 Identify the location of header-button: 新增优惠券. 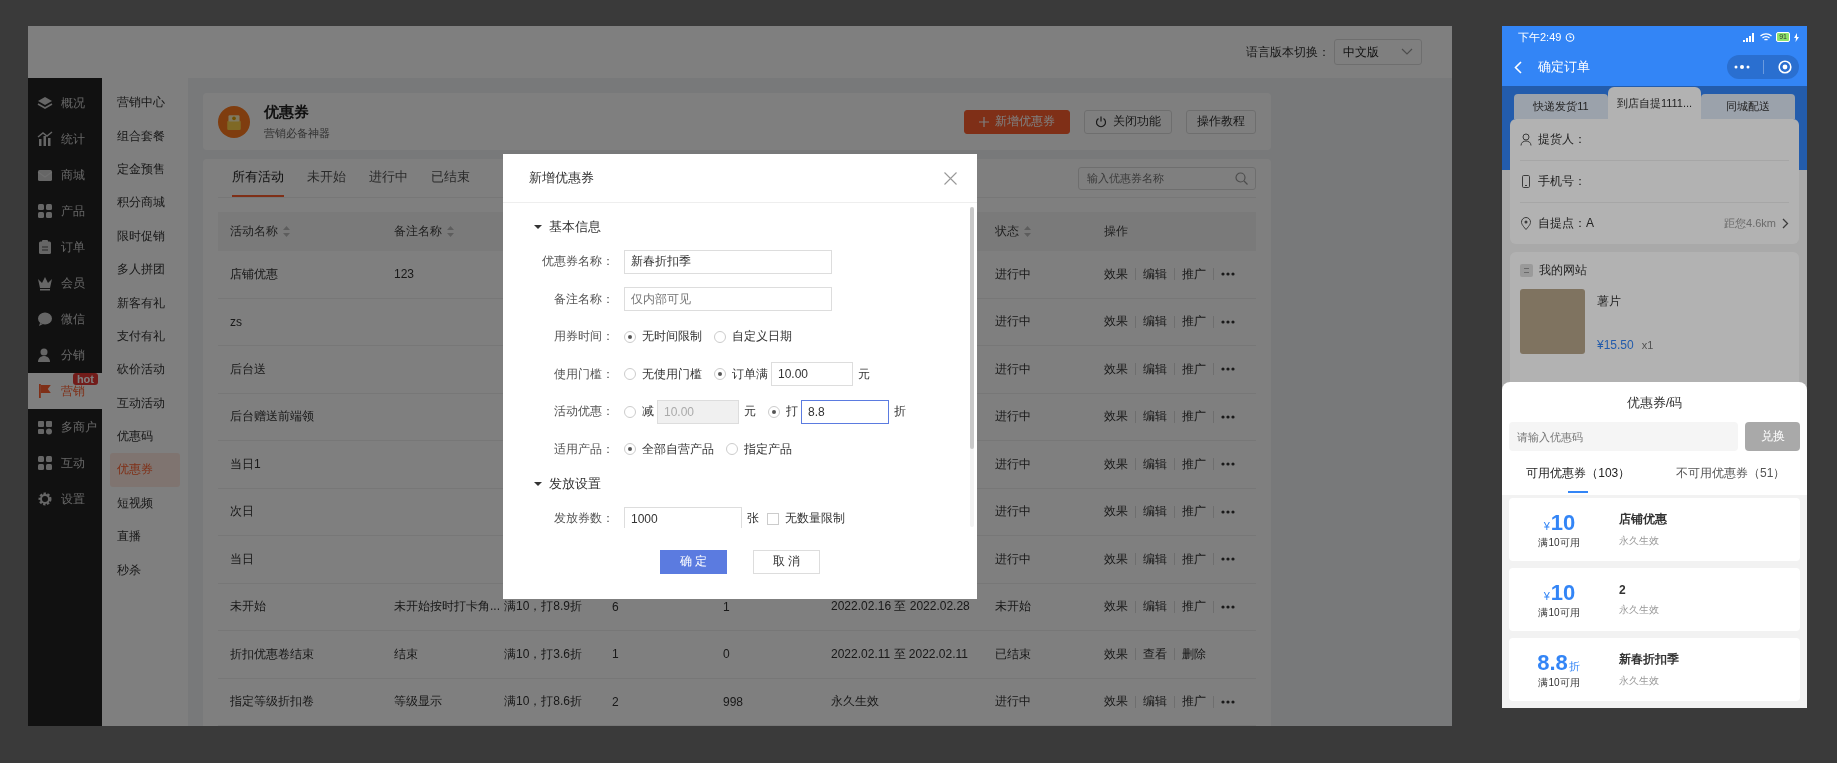
(1017, 121).